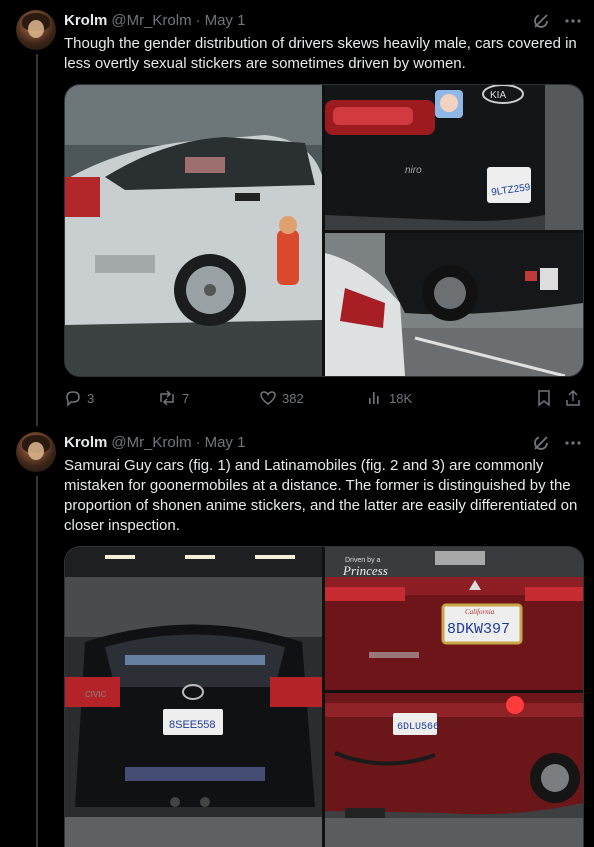 This screenshot has height=847, width=594. What do you see at coordinates (293, 398) in the screenshot?
I see `like-count: 382` at bounding box center [293, 398].